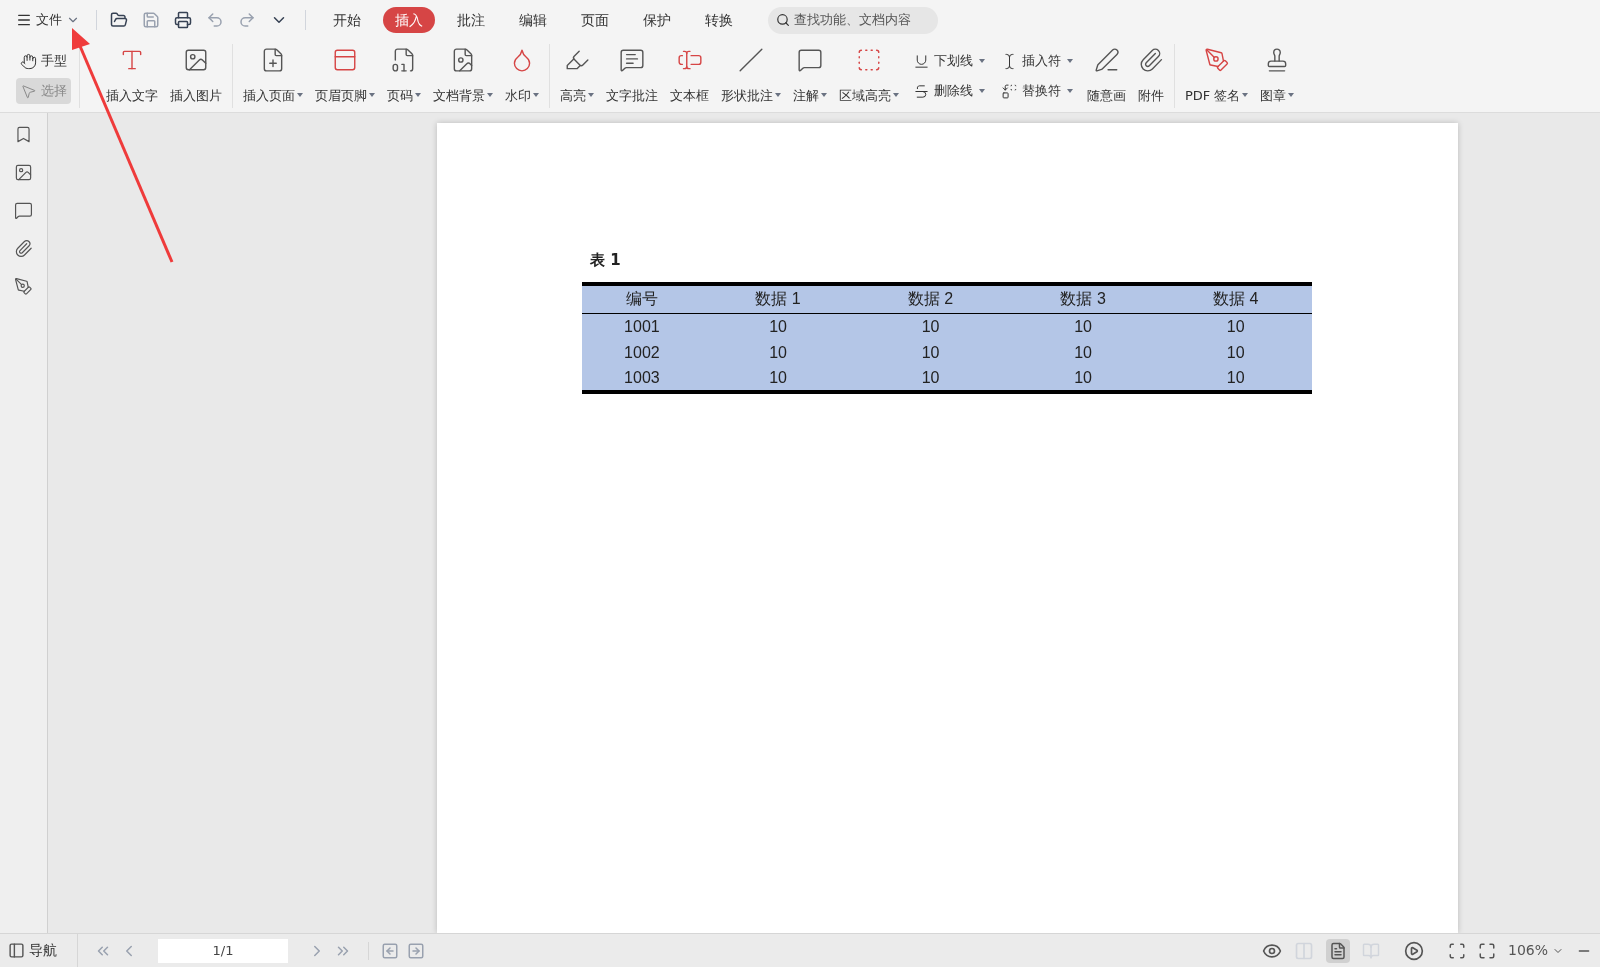 Image resolution: width=1600 pixels, height=967 pixels. Describe the element at coordinates (39, 950) in the screenshot. I see `navigation-button: 导航` at that location.